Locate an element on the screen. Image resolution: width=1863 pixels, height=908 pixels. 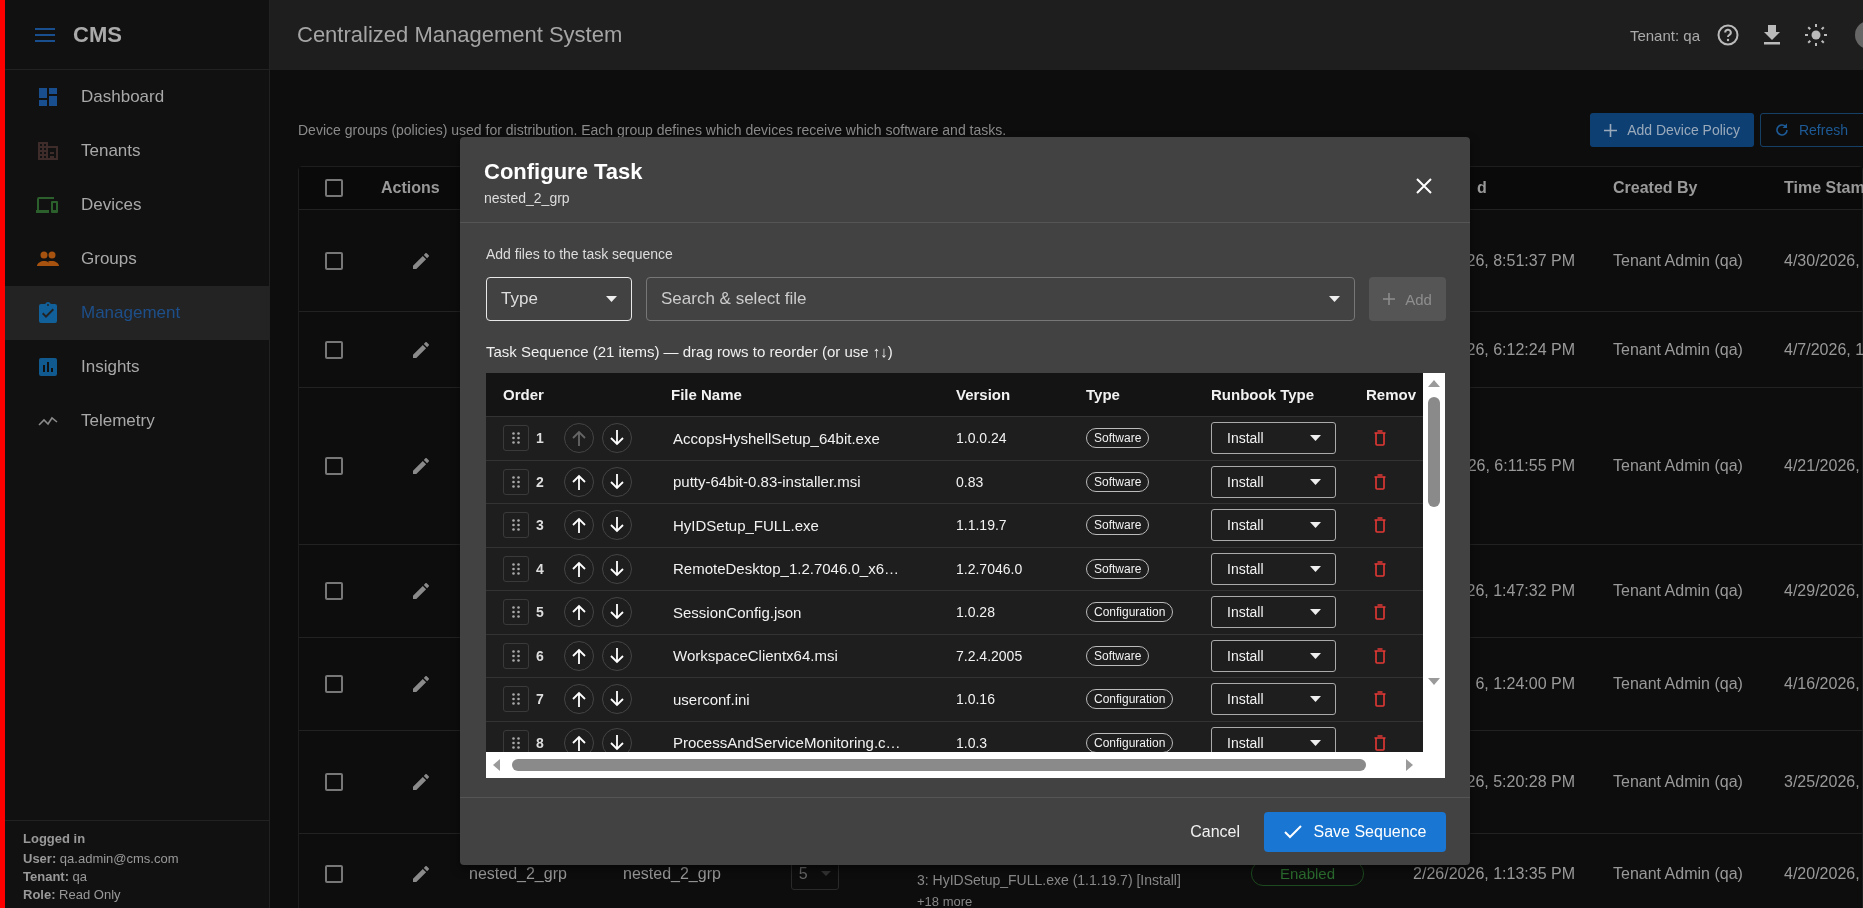
nav-item: Tenants is located at coordinates (137, 151).